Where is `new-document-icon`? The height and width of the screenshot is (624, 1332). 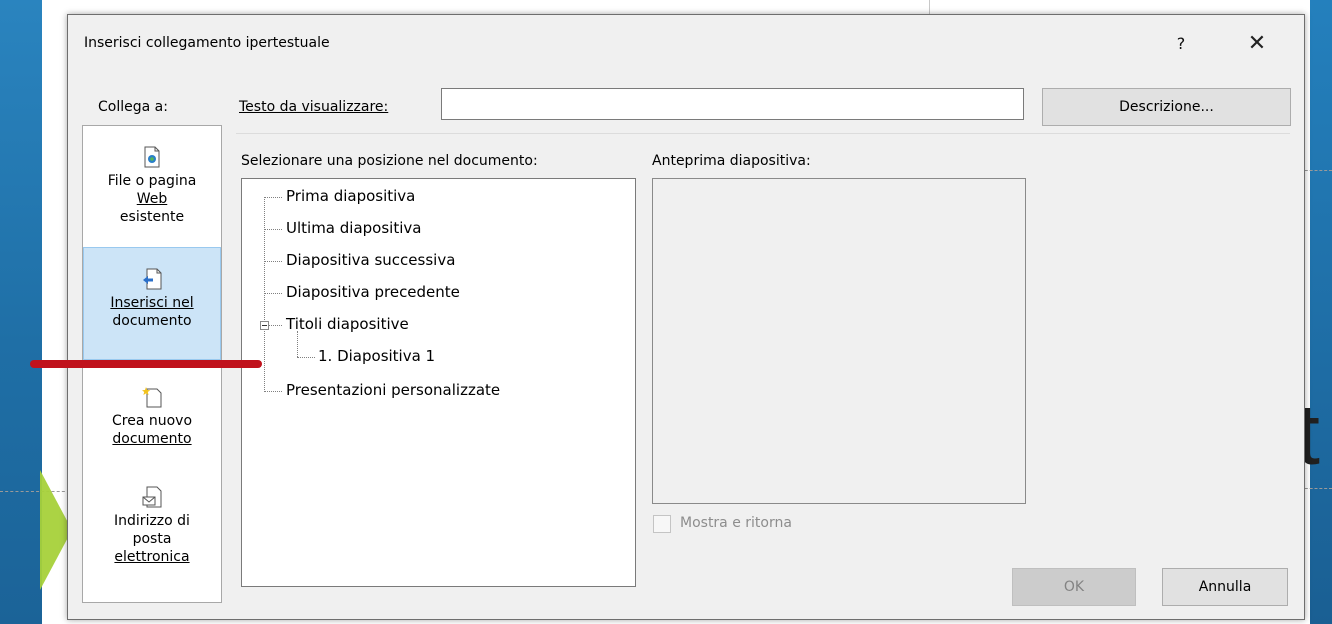 new-document-icon is located at coordinates (152, 397).